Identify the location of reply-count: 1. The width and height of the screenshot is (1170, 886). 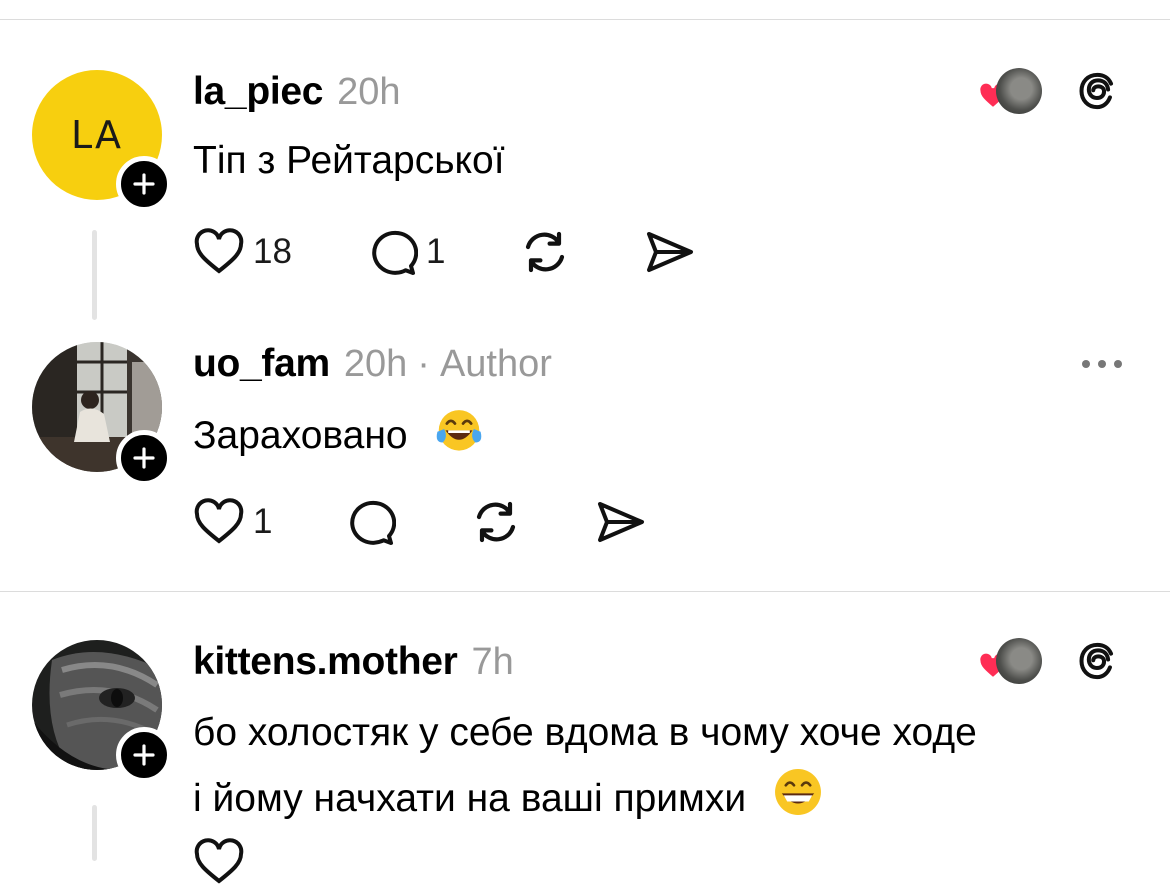
(435, 251).